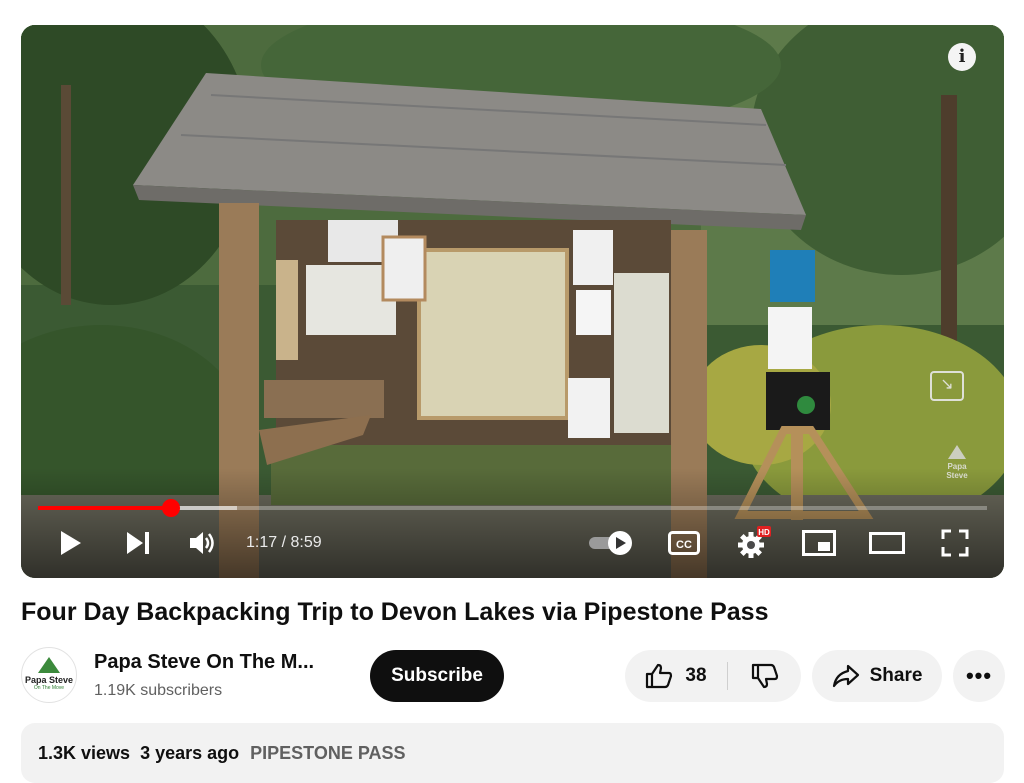  I want to click on miniplayer-icon, so click(819, 543).